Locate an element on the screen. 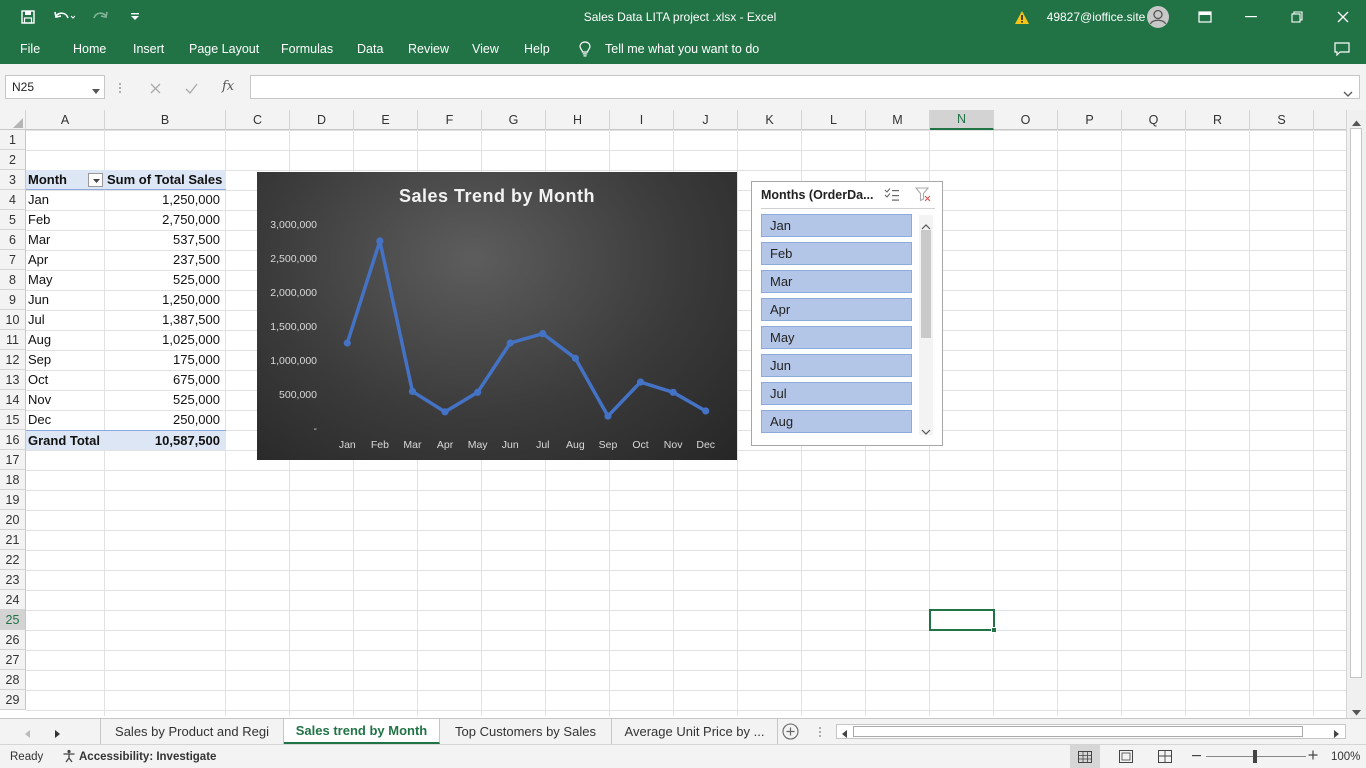  row-header: 14 is located at coordinates (13, 400).